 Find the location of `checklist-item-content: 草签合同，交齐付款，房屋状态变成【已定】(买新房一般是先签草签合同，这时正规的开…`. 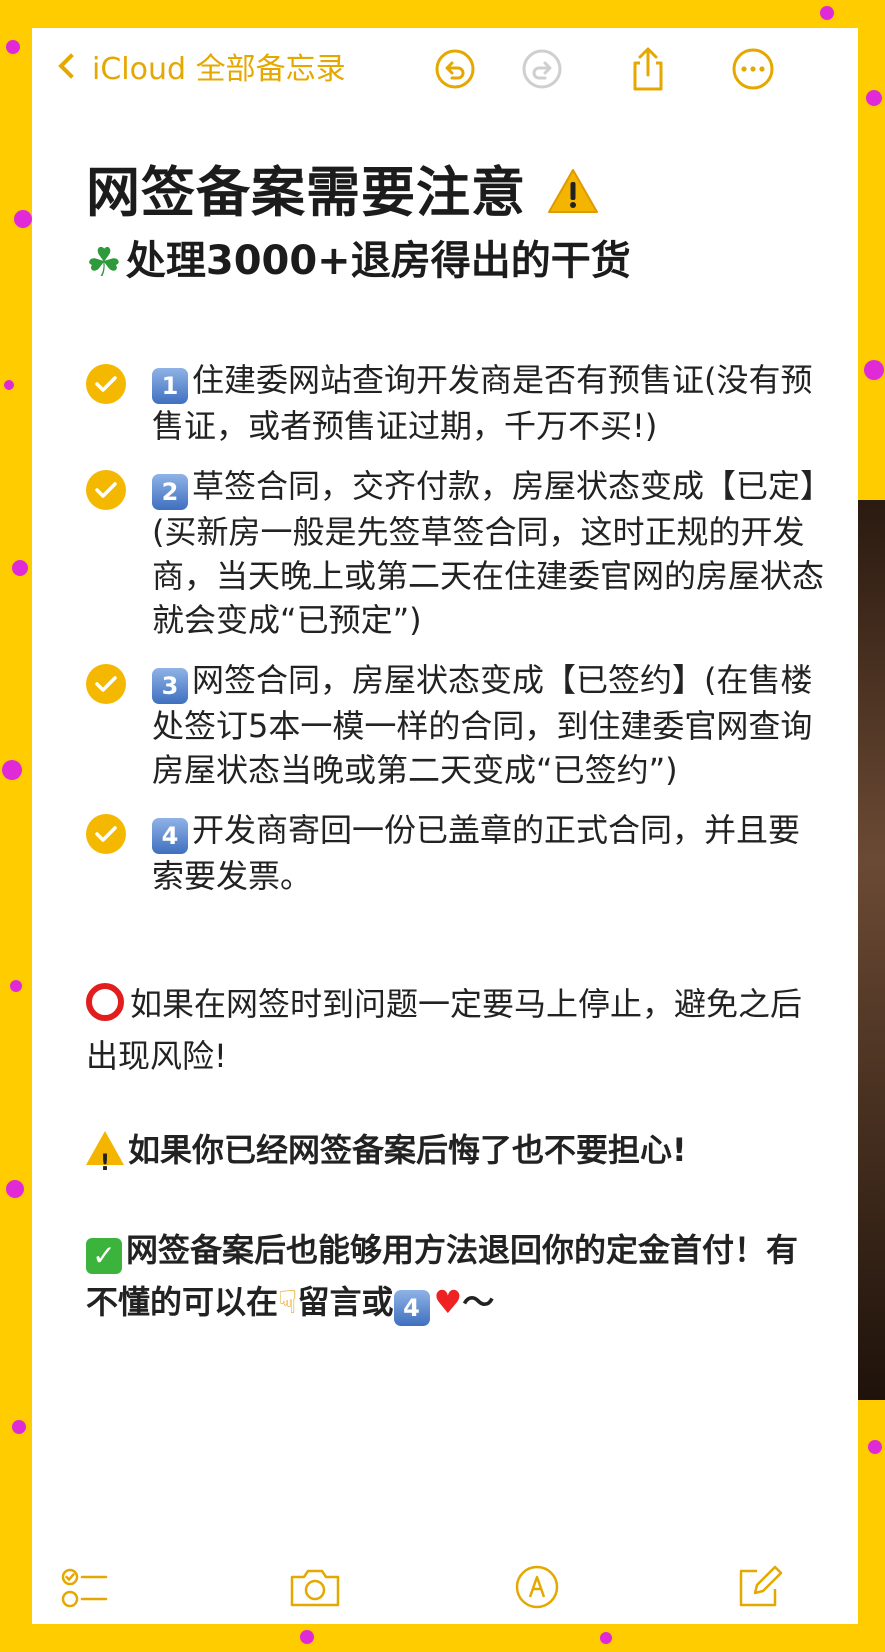

checklist-item-content: 草签合同，交齐付款，房屋状态变成【已定】(买新房一般是先签草签合同，这时正规的开… is located at coordinates (488, 553).